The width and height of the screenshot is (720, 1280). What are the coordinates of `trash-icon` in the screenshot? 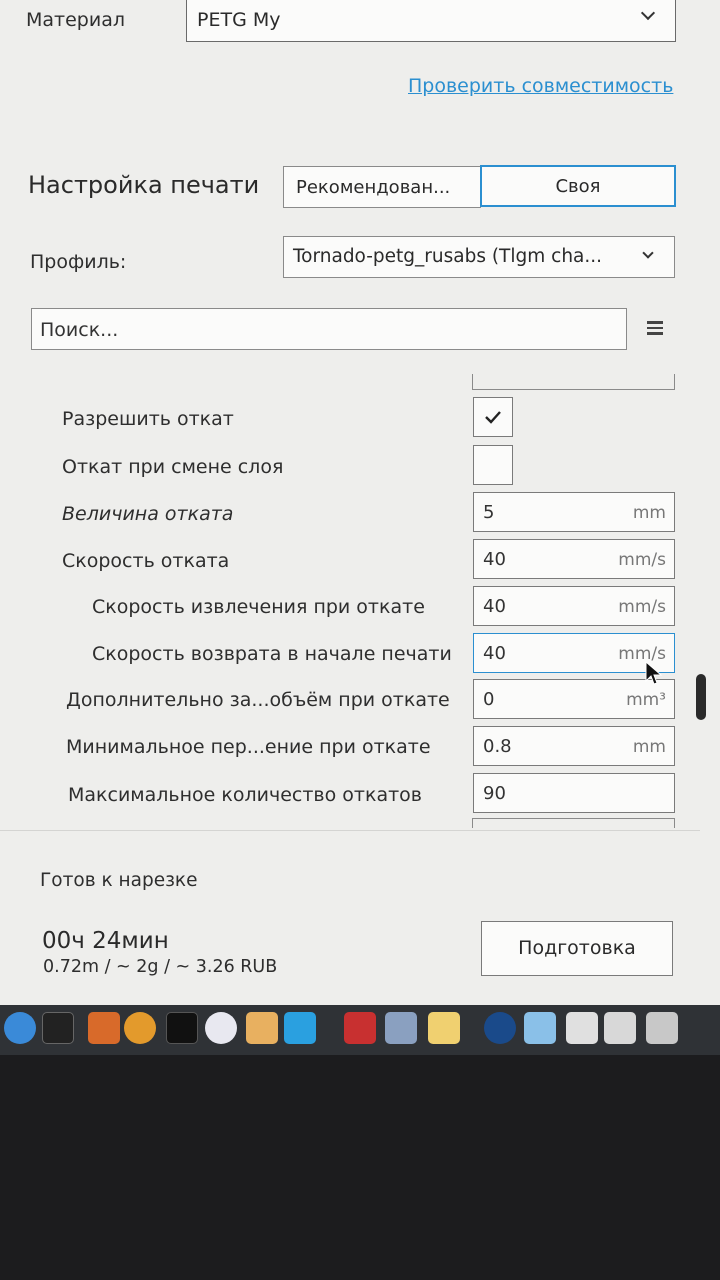 It's located at (662, 1028).